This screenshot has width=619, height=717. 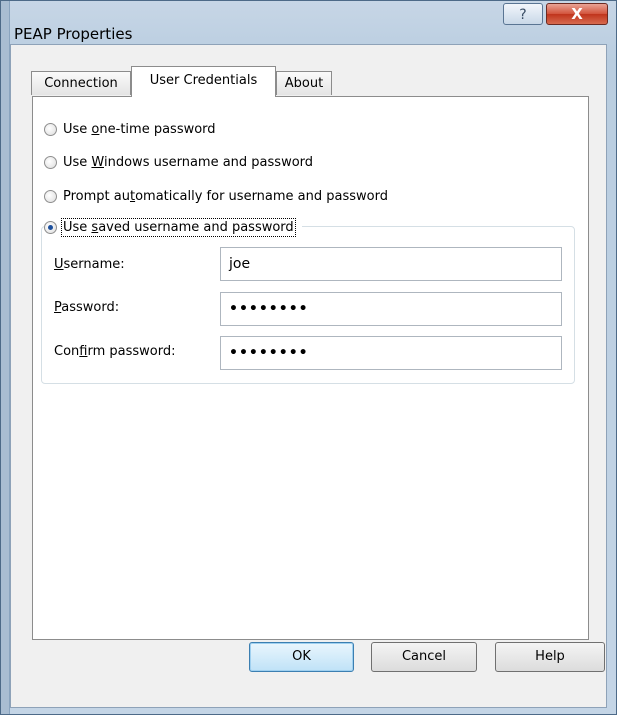 What do you see at coordinates (424, 657) in the screenshot?
I see `cancel-button: Cancel` at bounding box center [424, 657].